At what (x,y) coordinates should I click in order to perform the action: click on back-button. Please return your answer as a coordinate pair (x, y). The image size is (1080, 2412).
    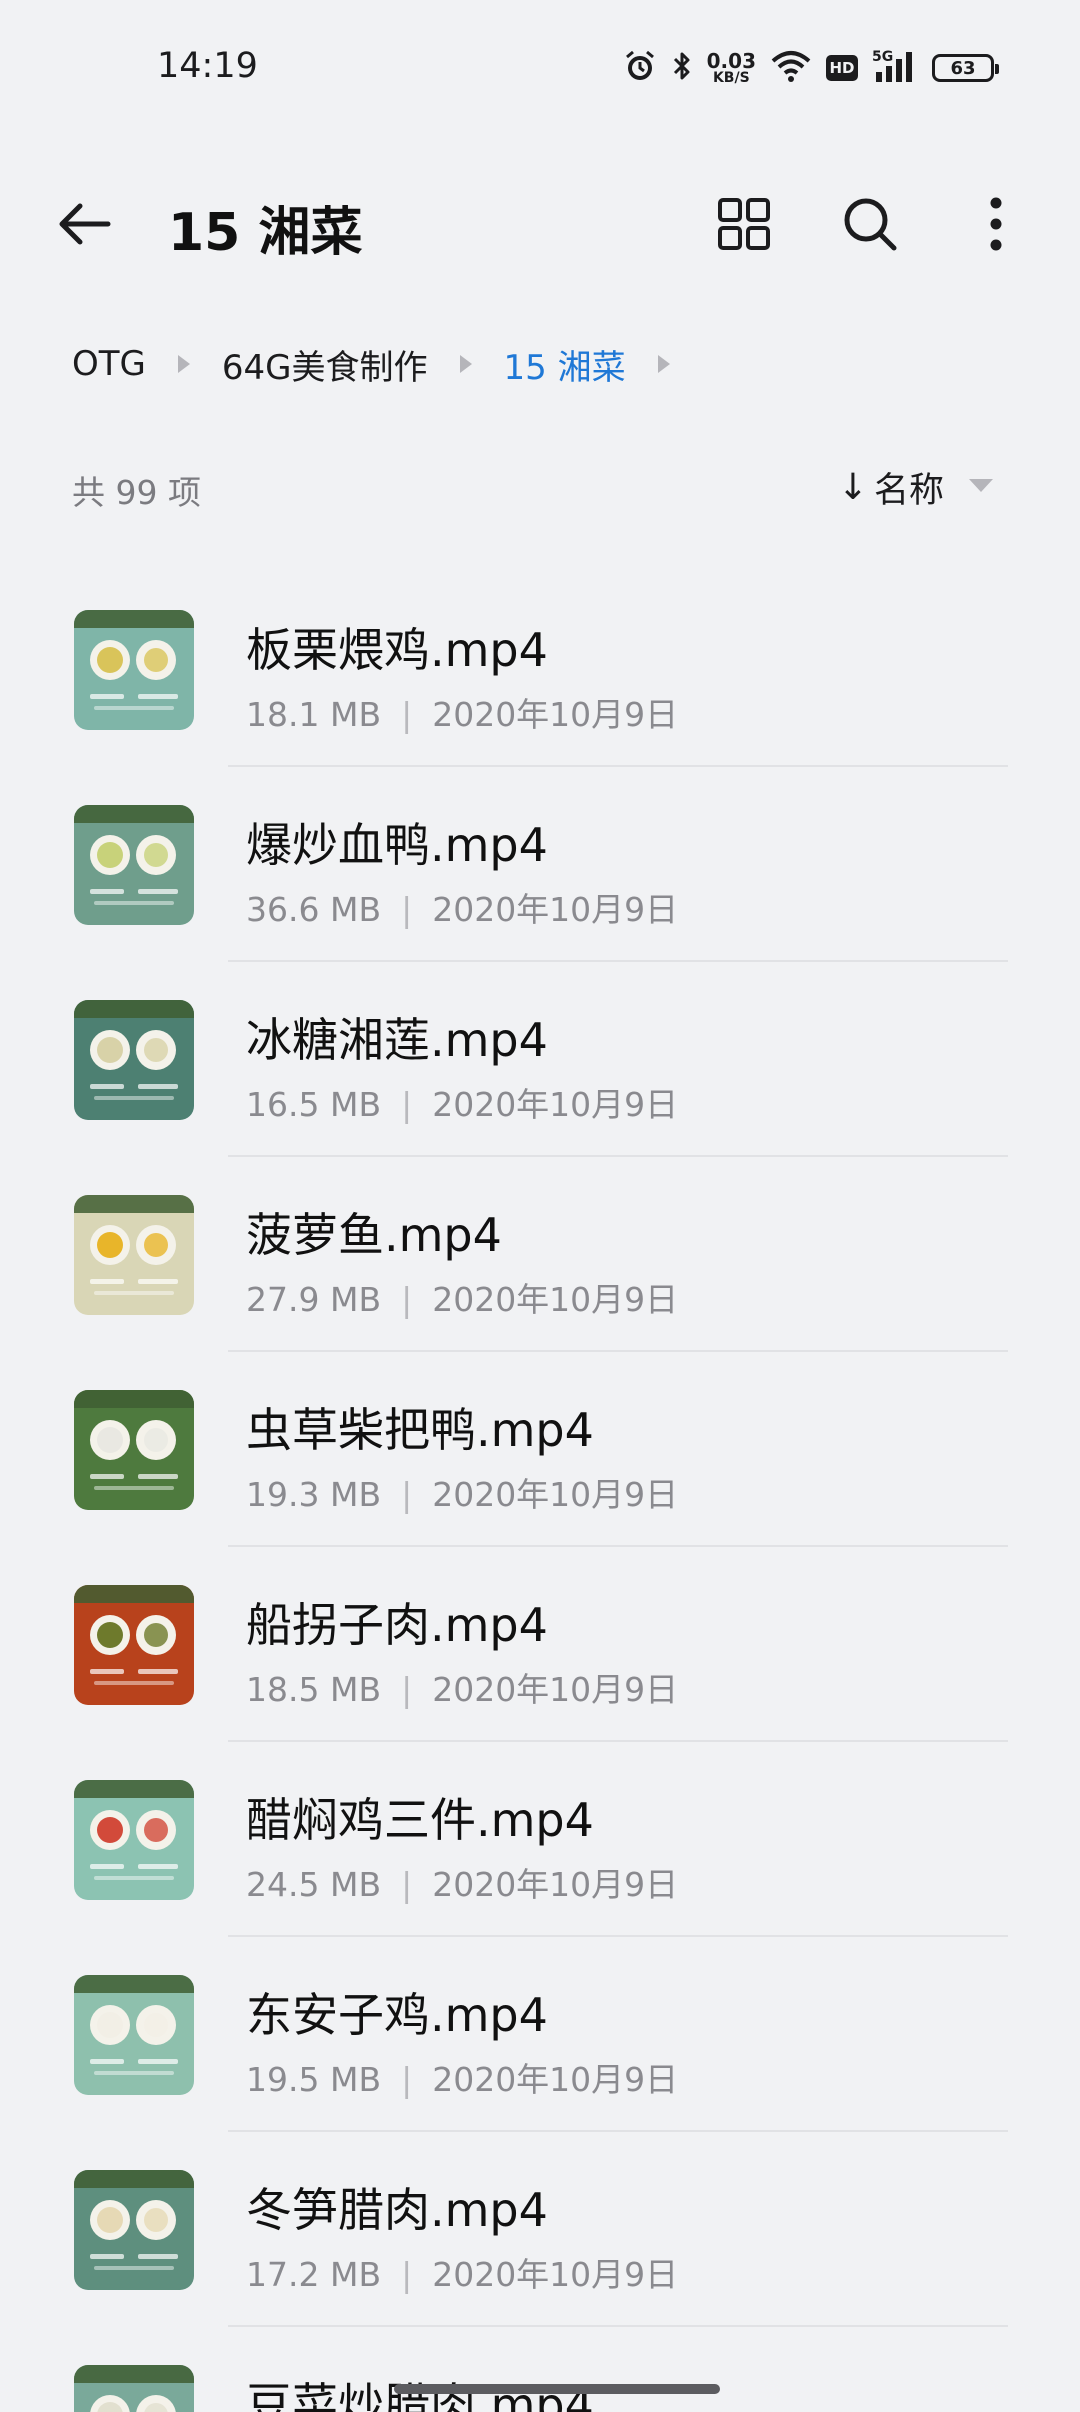
    Looking at the image, I should click on (84, 224).